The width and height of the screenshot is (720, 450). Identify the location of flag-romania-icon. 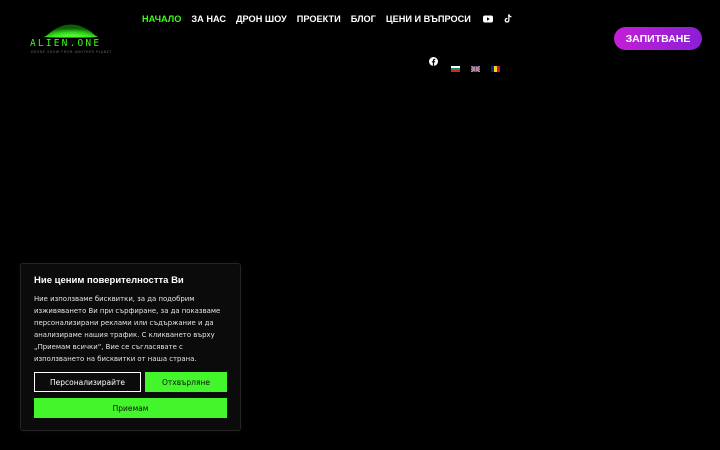
(495, 65).